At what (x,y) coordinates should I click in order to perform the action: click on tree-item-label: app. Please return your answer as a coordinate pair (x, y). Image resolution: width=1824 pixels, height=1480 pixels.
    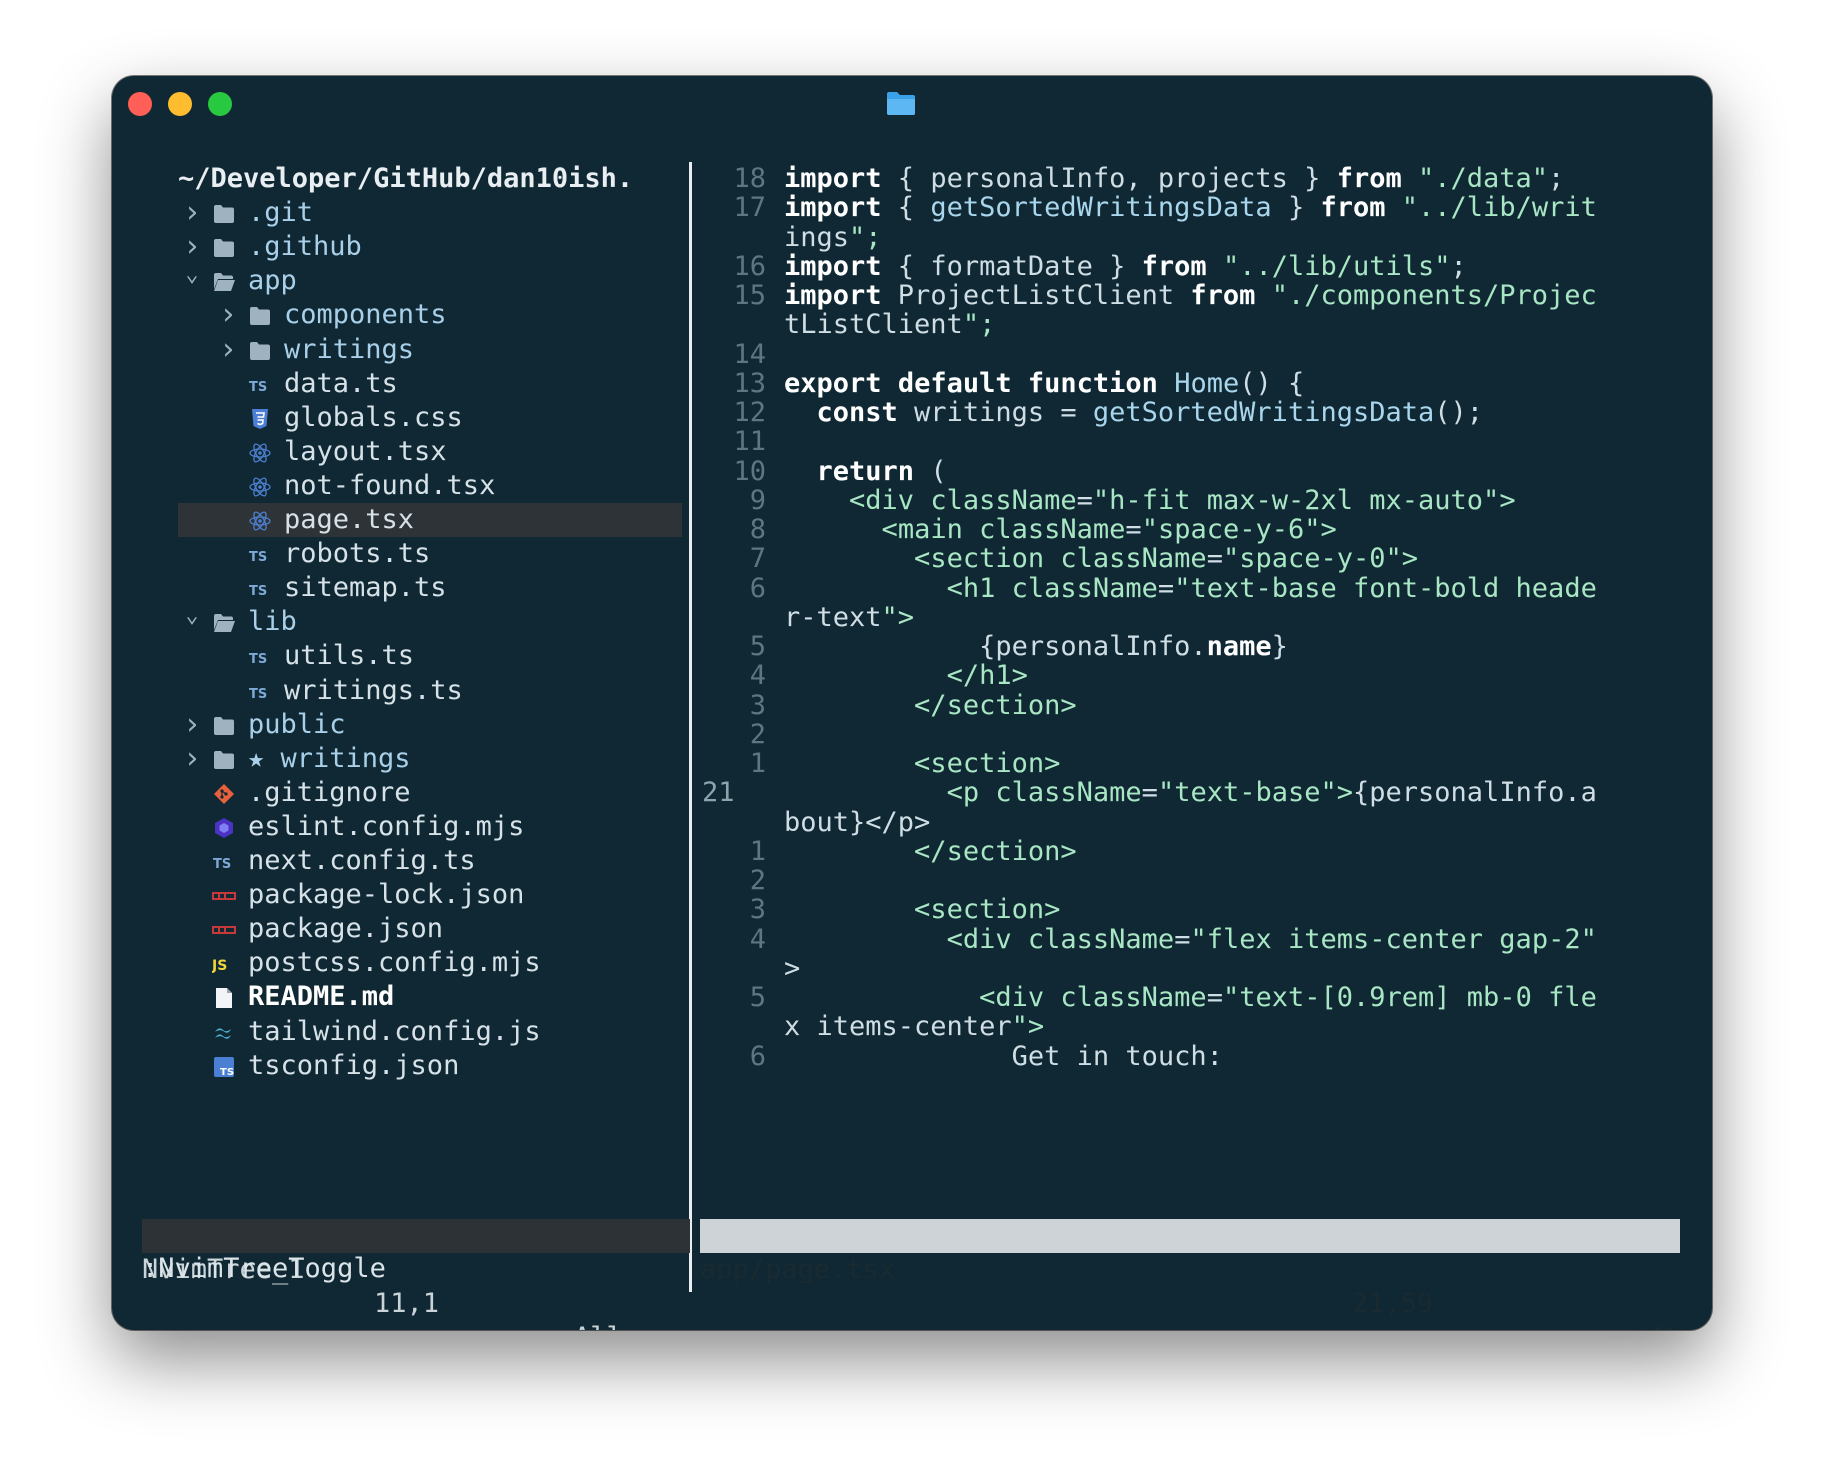
    Looking at the image, I should click on (272, 280).